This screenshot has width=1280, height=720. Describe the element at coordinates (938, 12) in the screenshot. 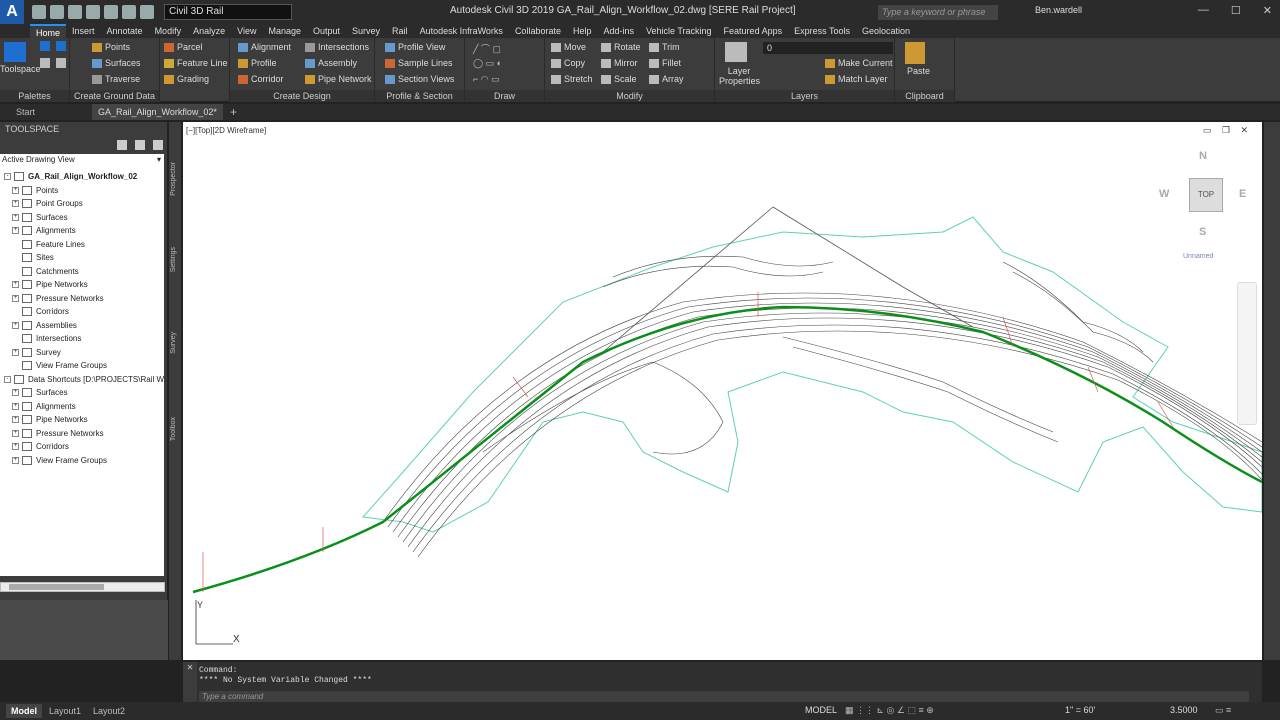

I see `search-input: Type a keyword or phrase` at that location.